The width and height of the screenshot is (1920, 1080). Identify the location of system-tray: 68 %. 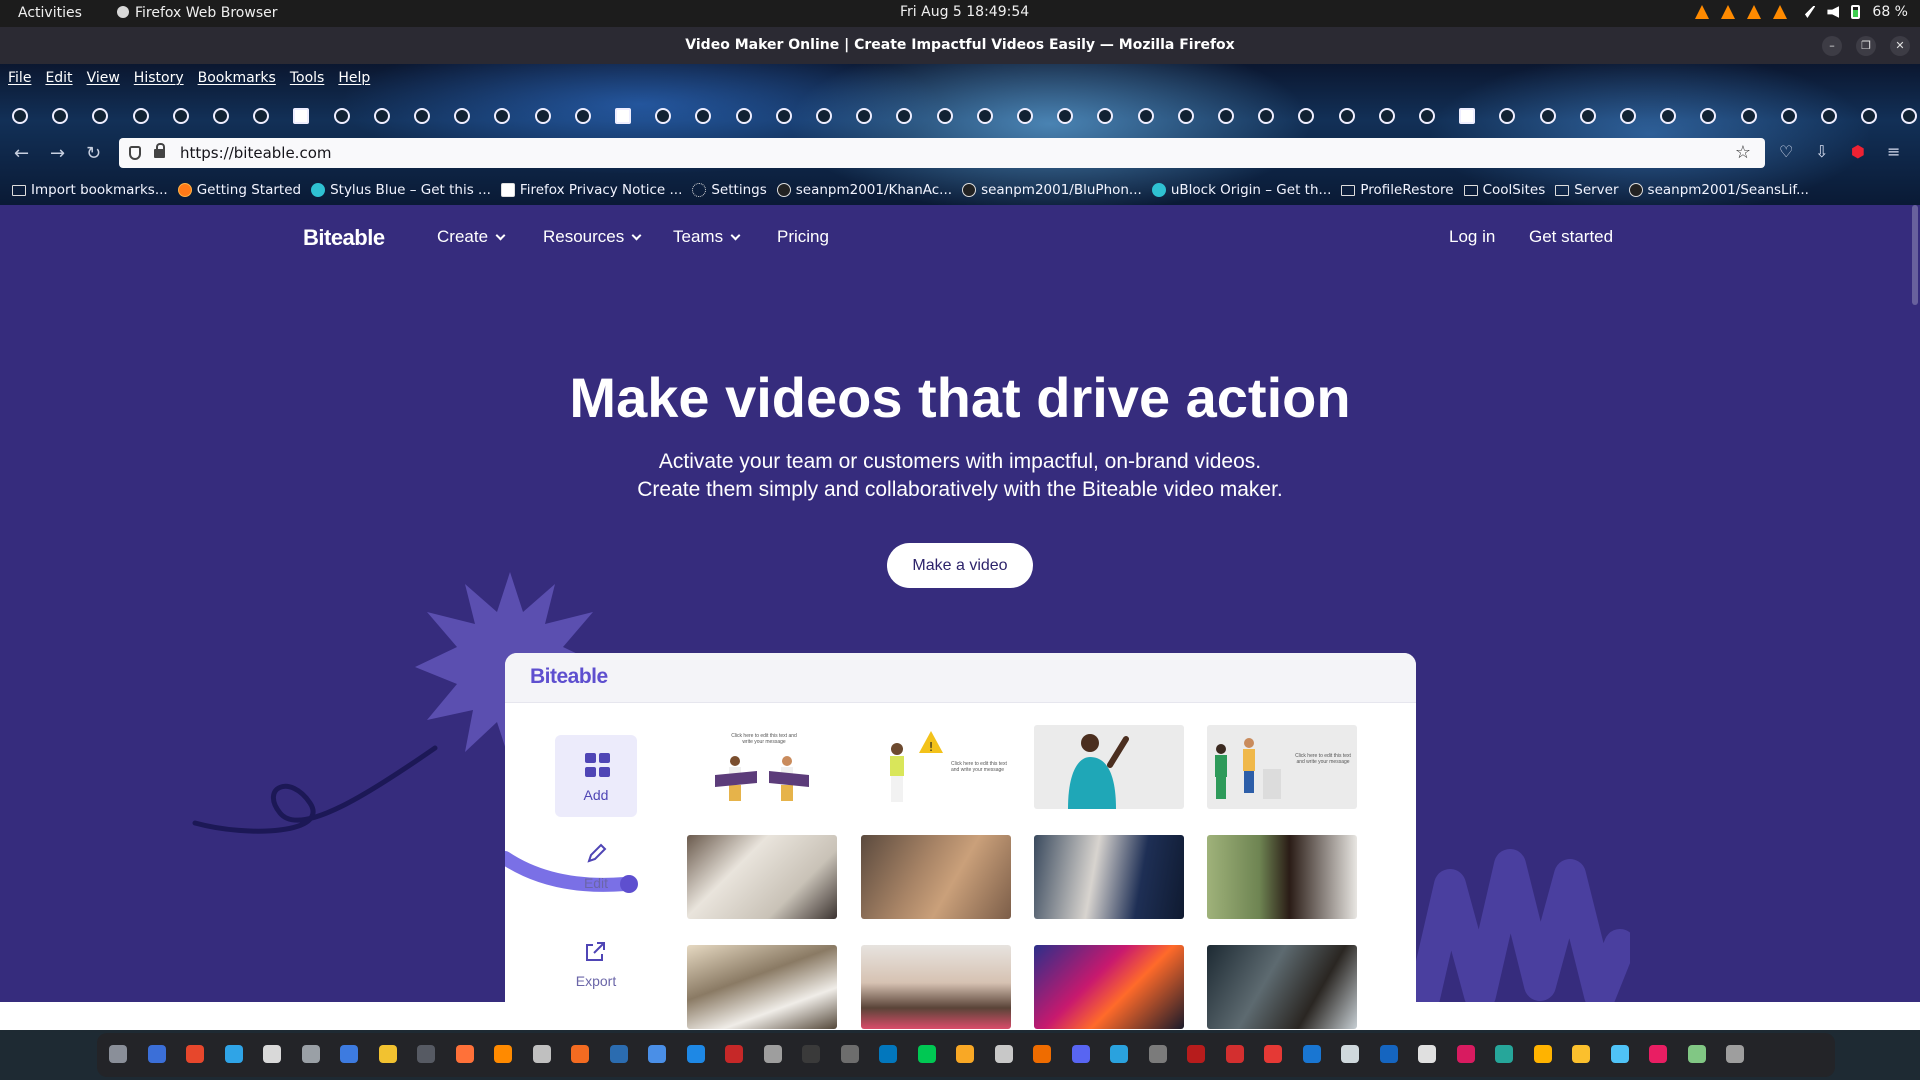
(1801, 12).